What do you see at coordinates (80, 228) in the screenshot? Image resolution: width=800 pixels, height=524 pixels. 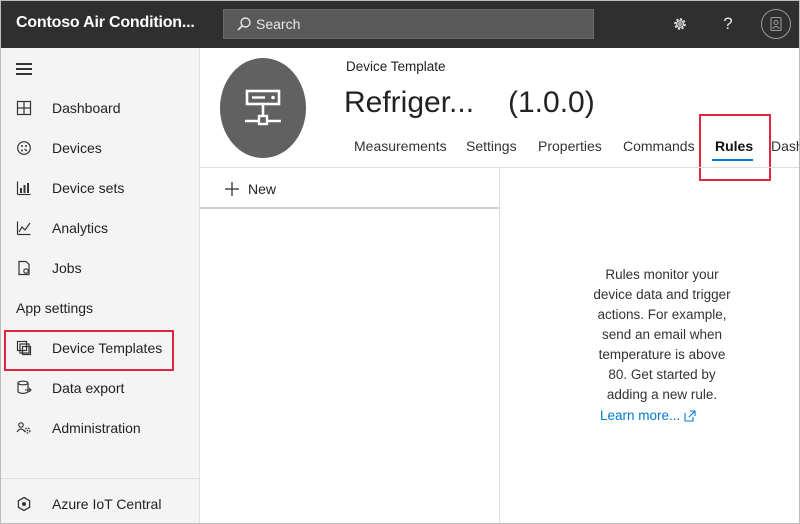 I see `sidebar-item-label: Analytics` at bounding box center [80, 228].